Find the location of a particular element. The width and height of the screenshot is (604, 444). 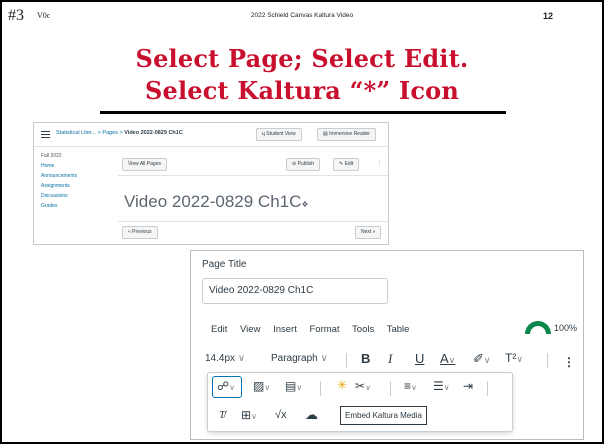

more-toolbar-button: ⋮ is located at coordinates (569, 362).